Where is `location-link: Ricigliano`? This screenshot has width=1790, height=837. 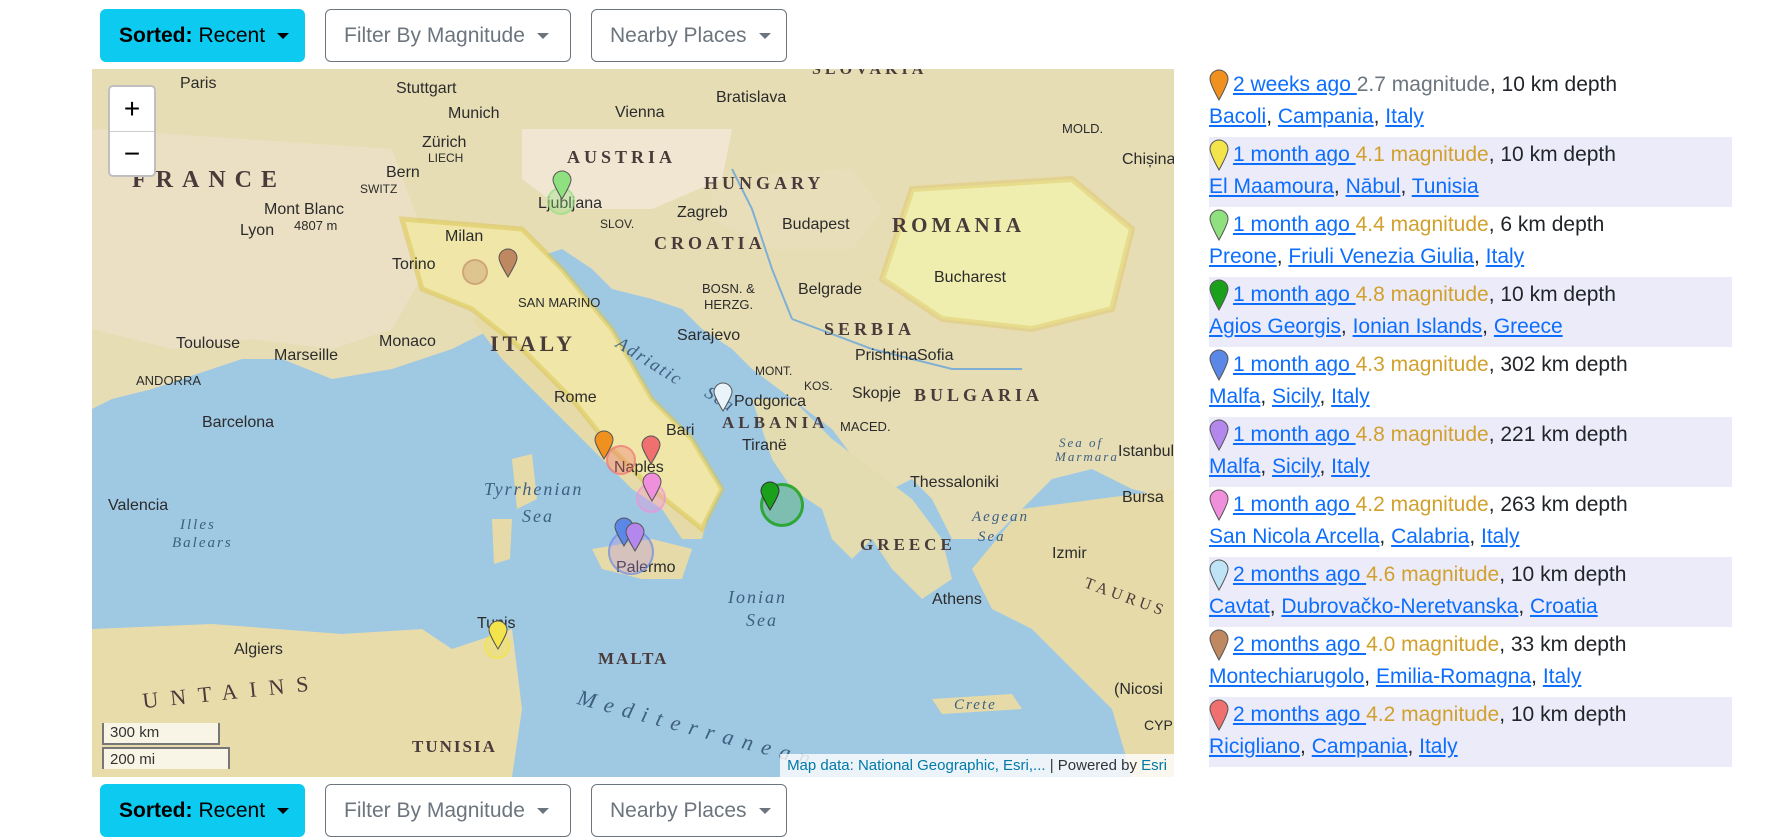
location-link: Ricigliano is located at coordinates (1254, 746).